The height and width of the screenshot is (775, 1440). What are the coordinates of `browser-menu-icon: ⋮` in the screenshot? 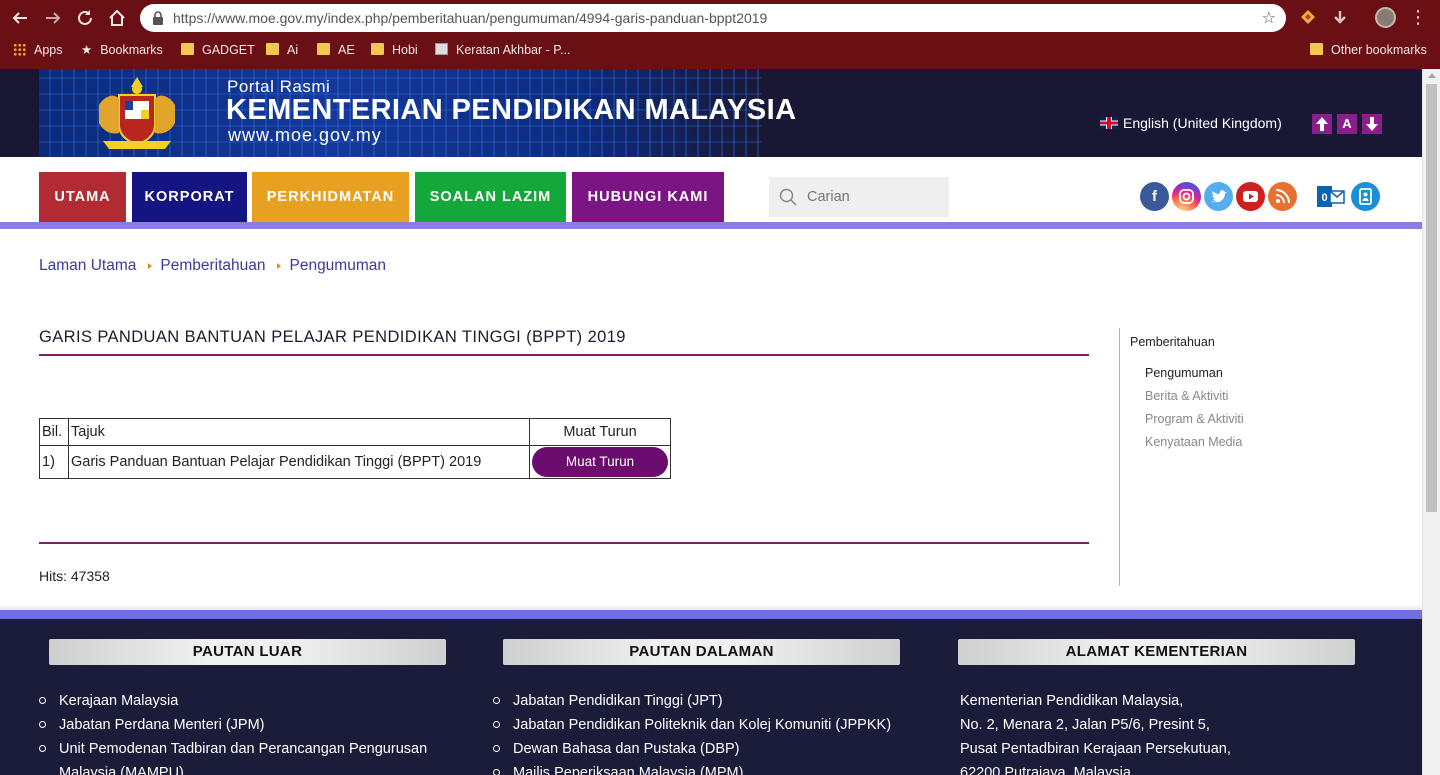 It's located at (1418, 18).